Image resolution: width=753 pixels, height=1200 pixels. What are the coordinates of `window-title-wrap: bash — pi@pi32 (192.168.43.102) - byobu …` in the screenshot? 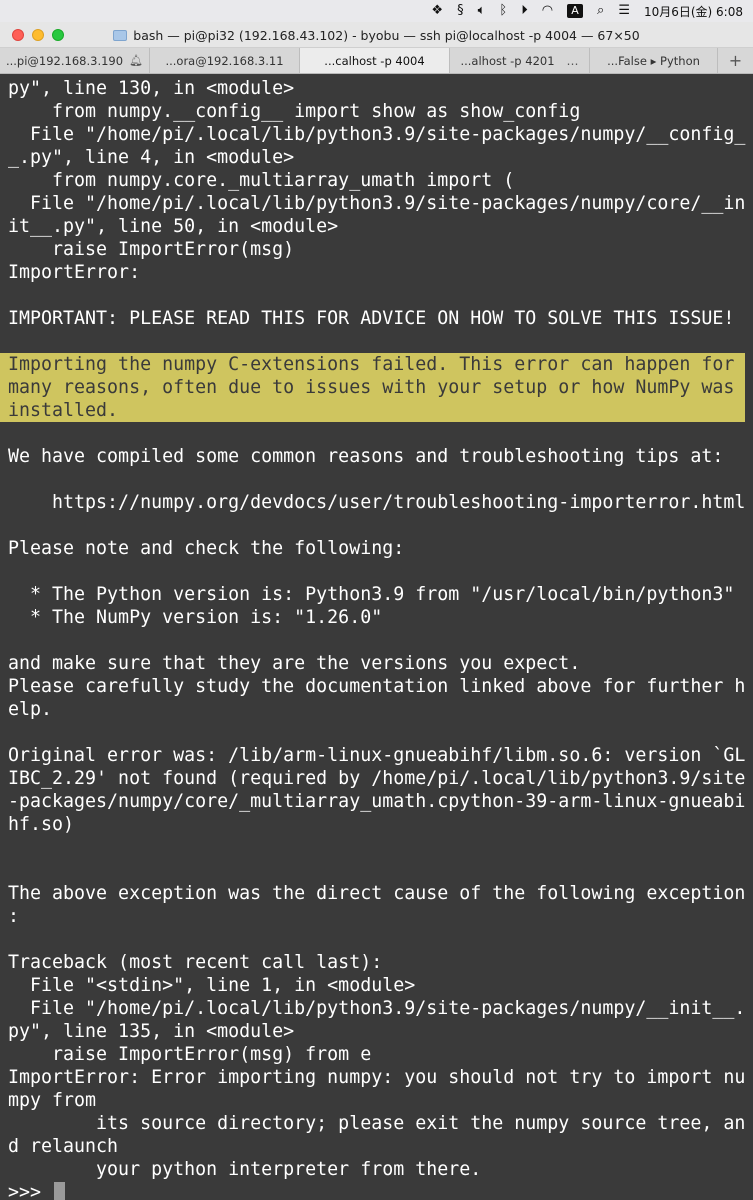 It's located at (376, 35).